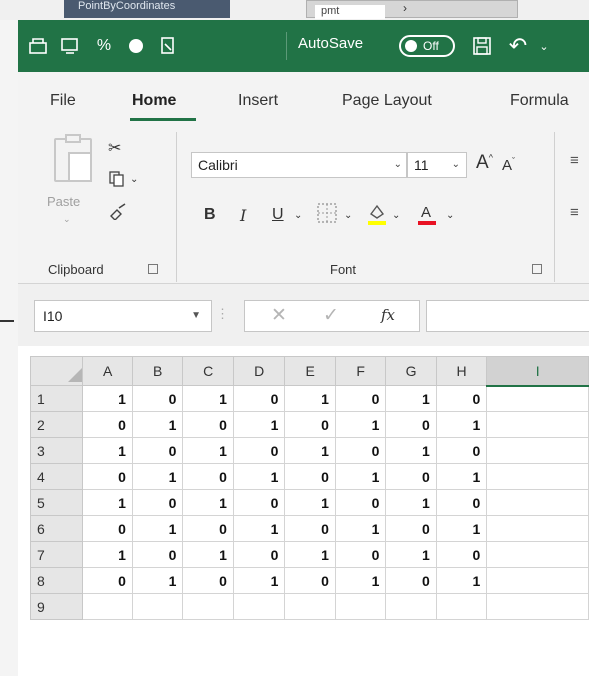 This screenshot has height=676, width=589. I want to click on row-header: 4, so click(56, 476).